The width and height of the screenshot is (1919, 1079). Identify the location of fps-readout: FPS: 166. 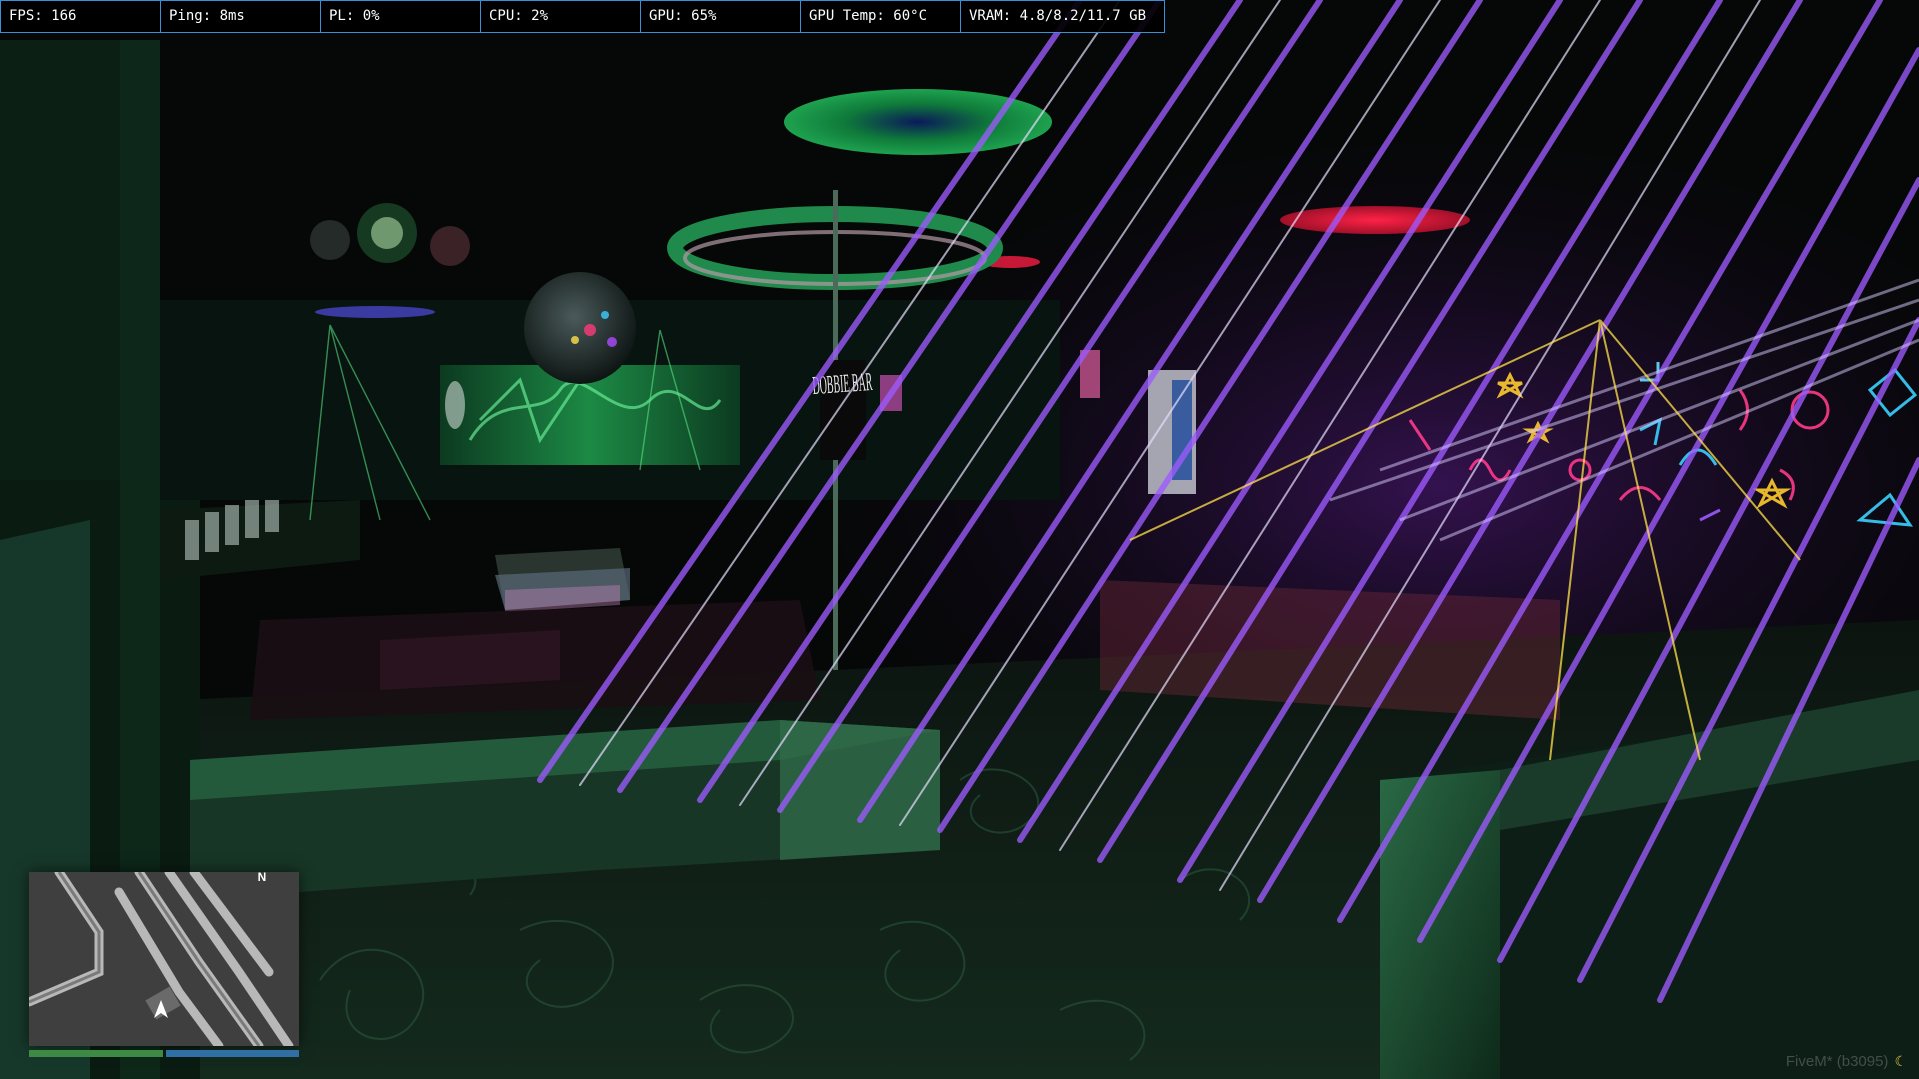
(81, 16).